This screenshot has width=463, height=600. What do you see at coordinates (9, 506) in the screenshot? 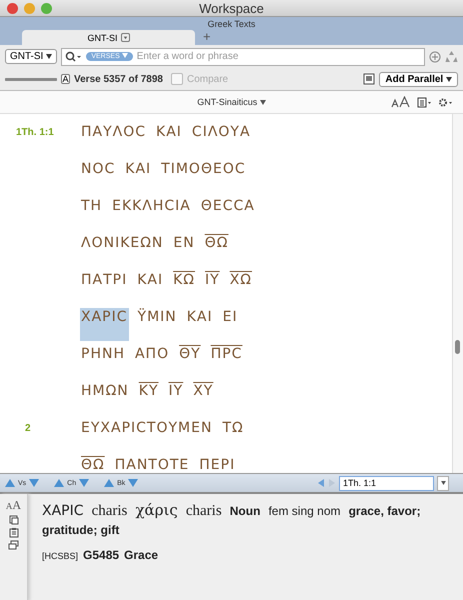
I see `smaller-font-button: A` at bounding box center [9, 506].